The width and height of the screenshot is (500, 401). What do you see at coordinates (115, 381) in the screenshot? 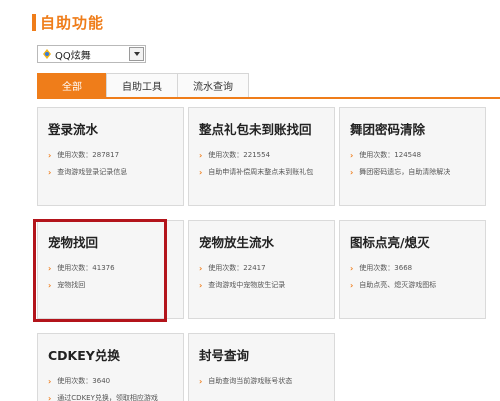
I see `card-usage-line: › 使用次数：3640` at bounding box center [115, 381].